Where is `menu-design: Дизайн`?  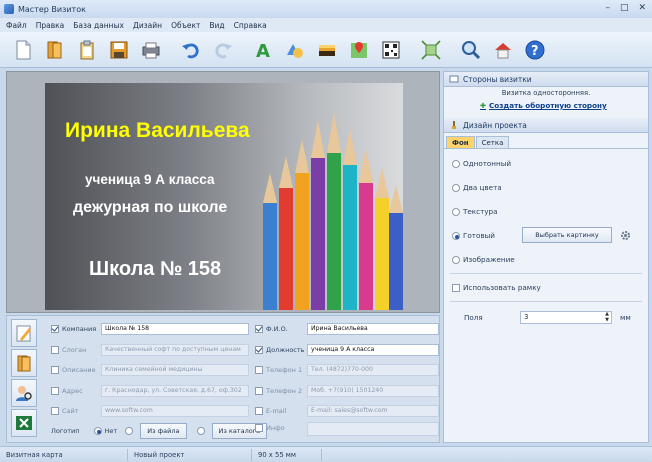
menu-design: Дизайн is located at coordinates (147, 25).